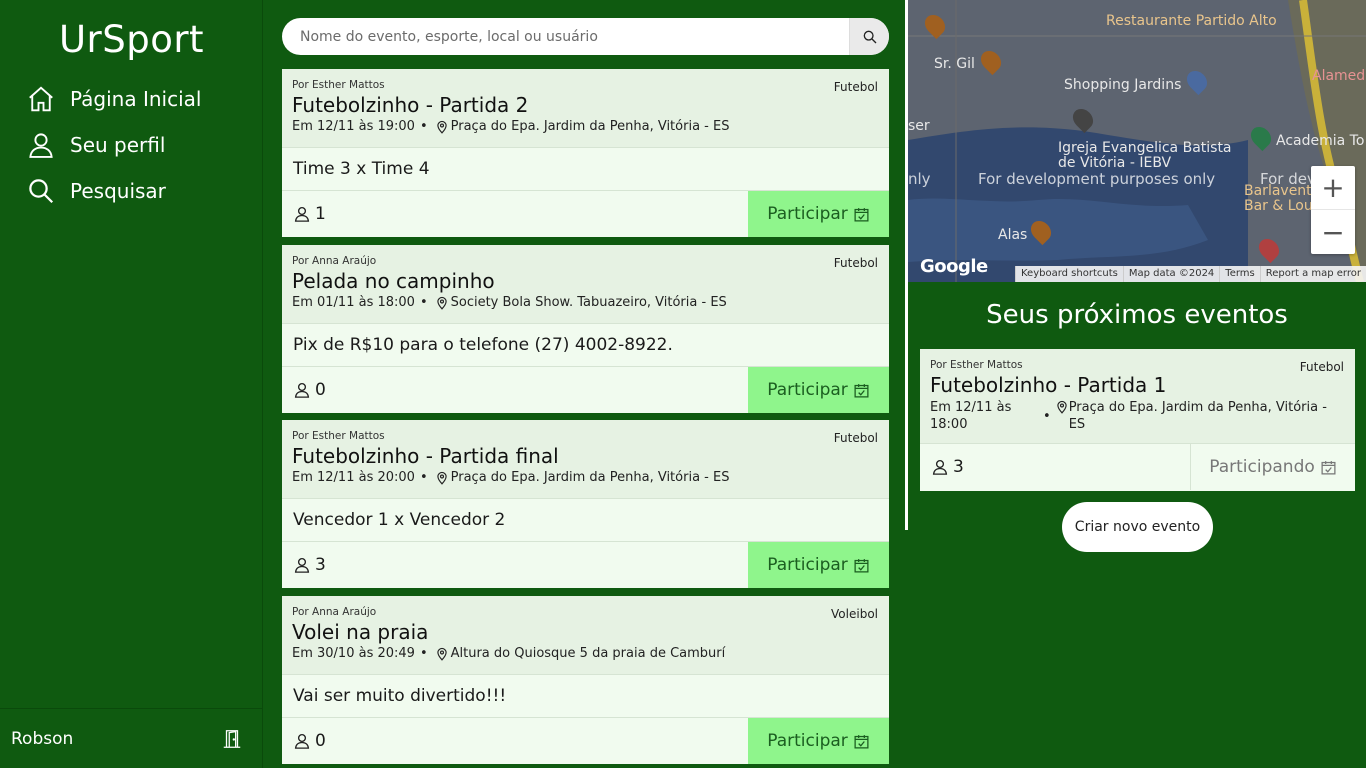 The width and height of the screenshot is (1366, 768). What do you see at coordinates (585, 565) in the screenshot?
I see `event-card-footer: 3 Participar` at bounding box center [585, 565].